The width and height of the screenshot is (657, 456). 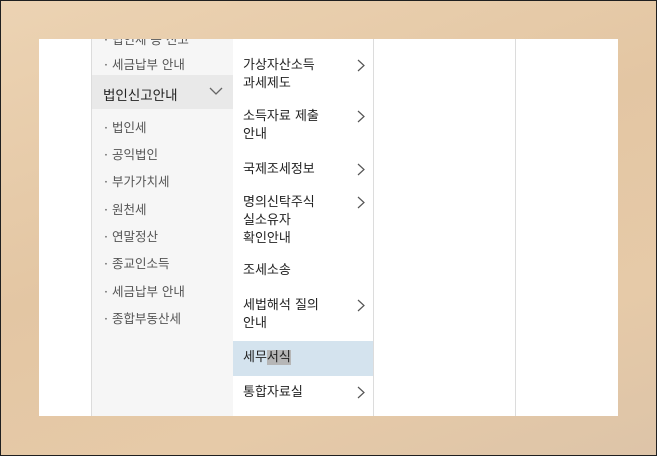 I want to click on menu-item-income-data-submission: 소득자료 제출 안내, so click(x=303, y=126).